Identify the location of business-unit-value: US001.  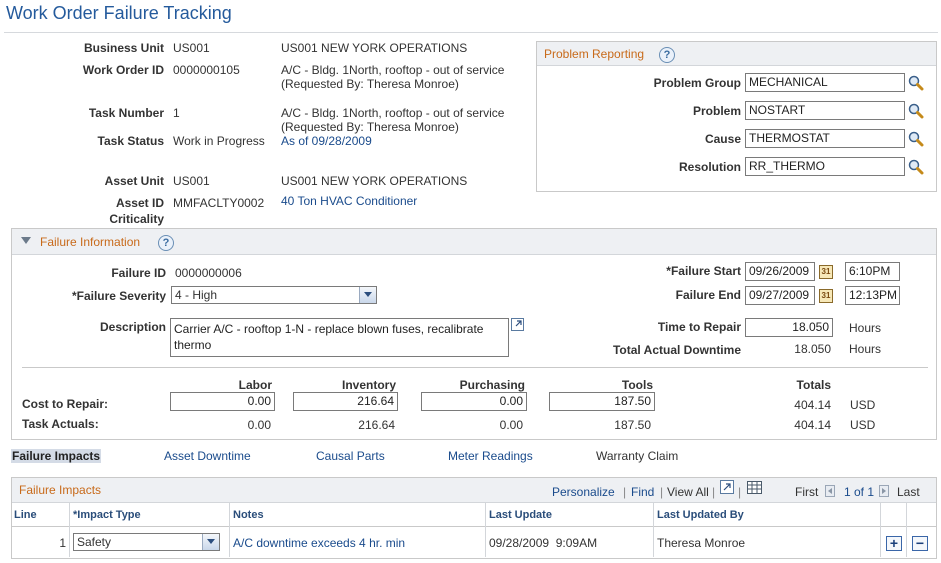
(191, 48).